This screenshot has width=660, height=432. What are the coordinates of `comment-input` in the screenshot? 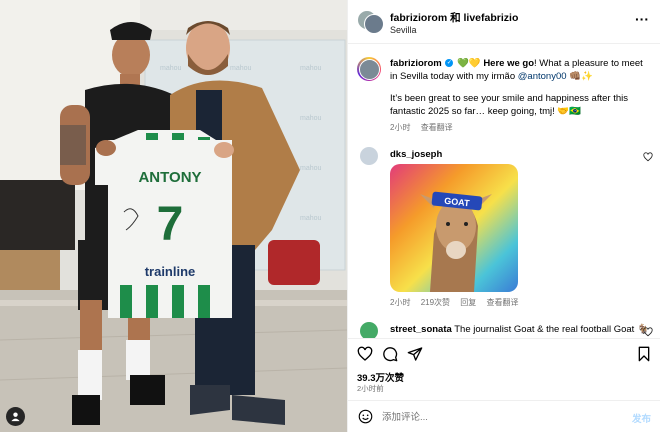 It's located at (497, 417).